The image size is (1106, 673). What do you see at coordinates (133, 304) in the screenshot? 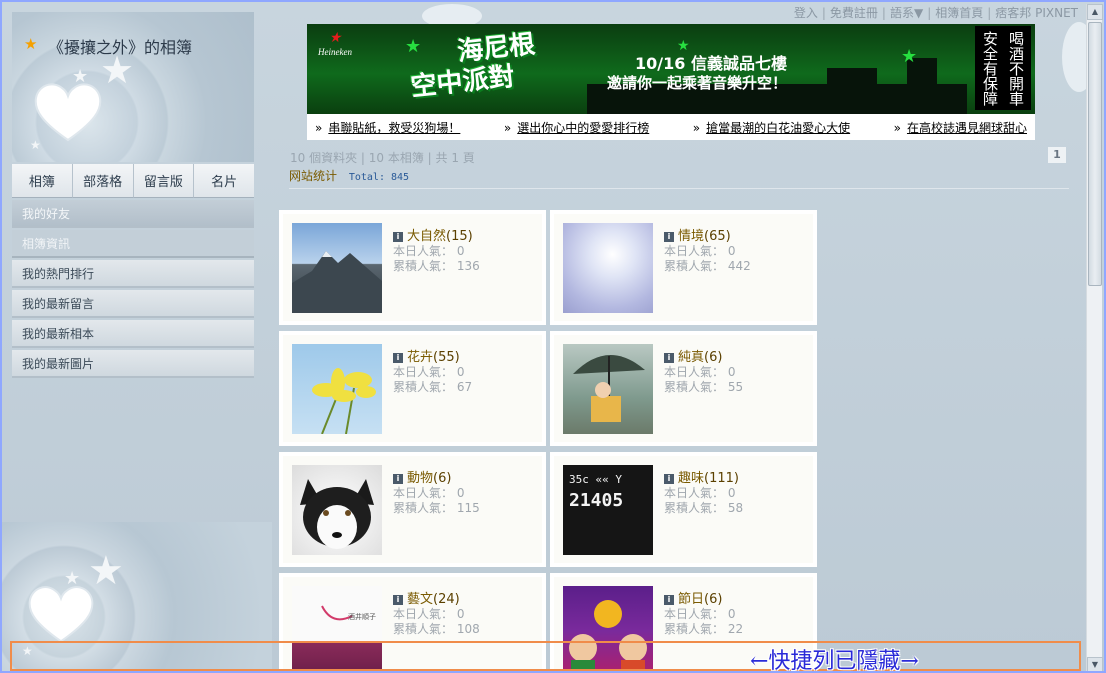
I see `sidebar-item-latest-comments: 我的最新留言` at bounding box center [133, 304].